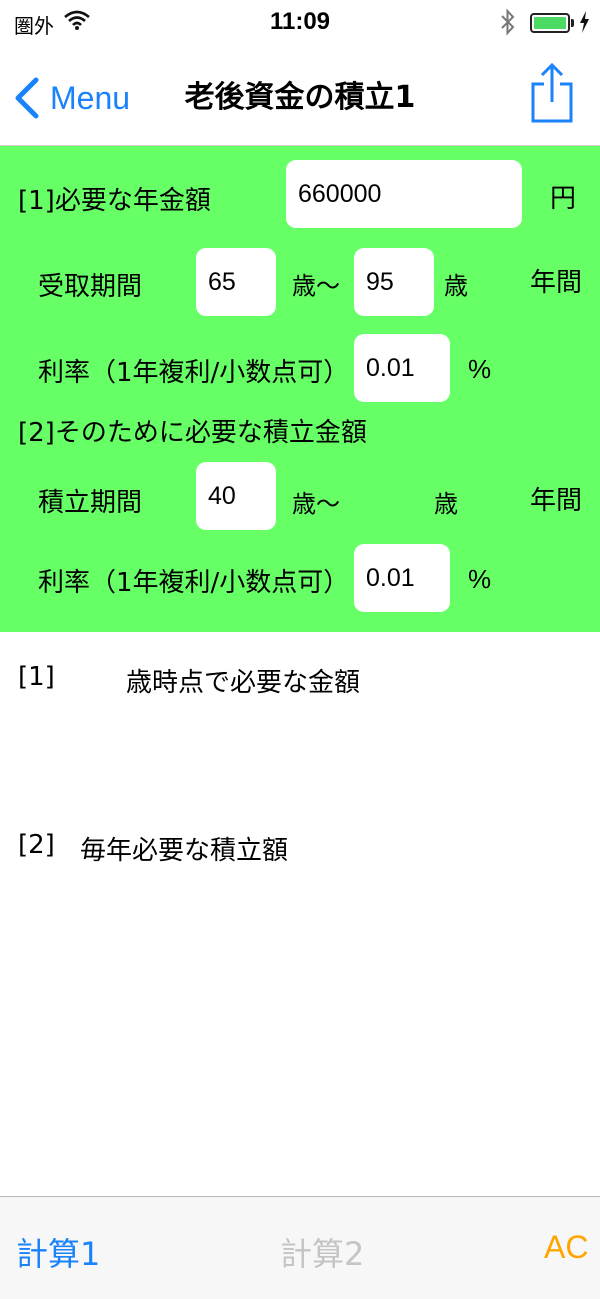 The height and width of the screenshot is (1299, 600). Describe the element at coordinates (394, 282) in the screenshot. I see `receive-end-age-input: 95` at that location.